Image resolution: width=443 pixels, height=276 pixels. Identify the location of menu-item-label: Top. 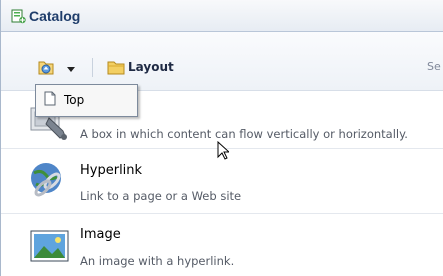
(74, 100).